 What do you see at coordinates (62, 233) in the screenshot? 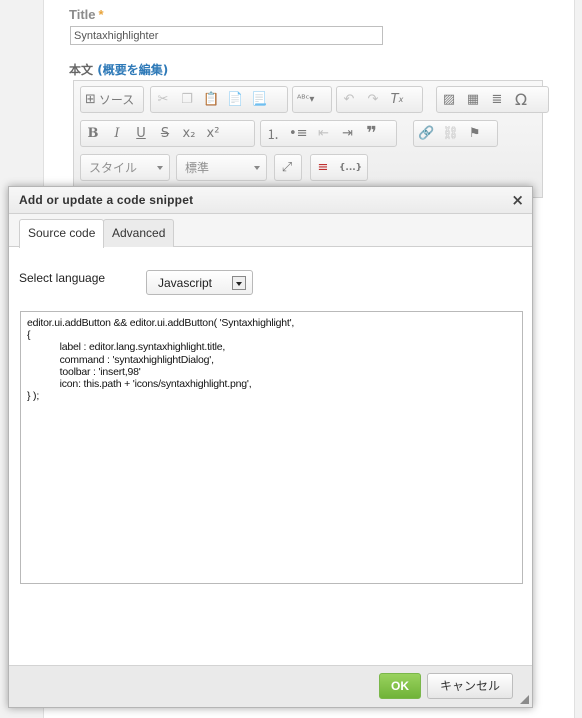
I see `tab-source-code: Source code` at bounding box center [62, 233].